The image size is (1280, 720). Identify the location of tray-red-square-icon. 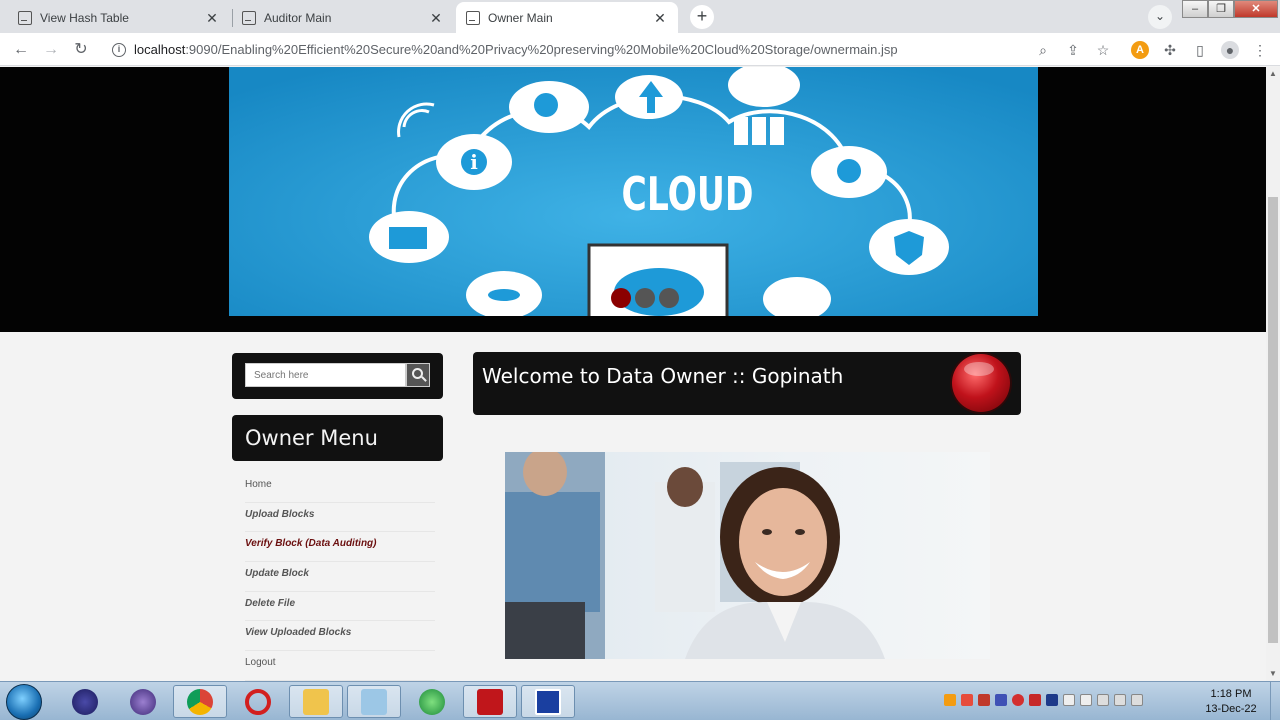
(1035, 700).